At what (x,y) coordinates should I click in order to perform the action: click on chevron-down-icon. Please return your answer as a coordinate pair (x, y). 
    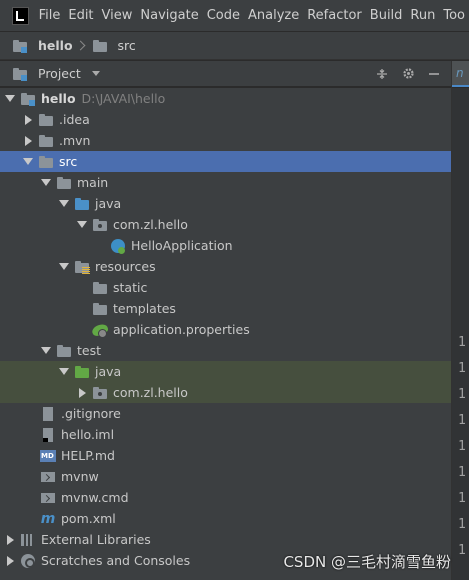
    Looking at the image, I should click on (95, 73).